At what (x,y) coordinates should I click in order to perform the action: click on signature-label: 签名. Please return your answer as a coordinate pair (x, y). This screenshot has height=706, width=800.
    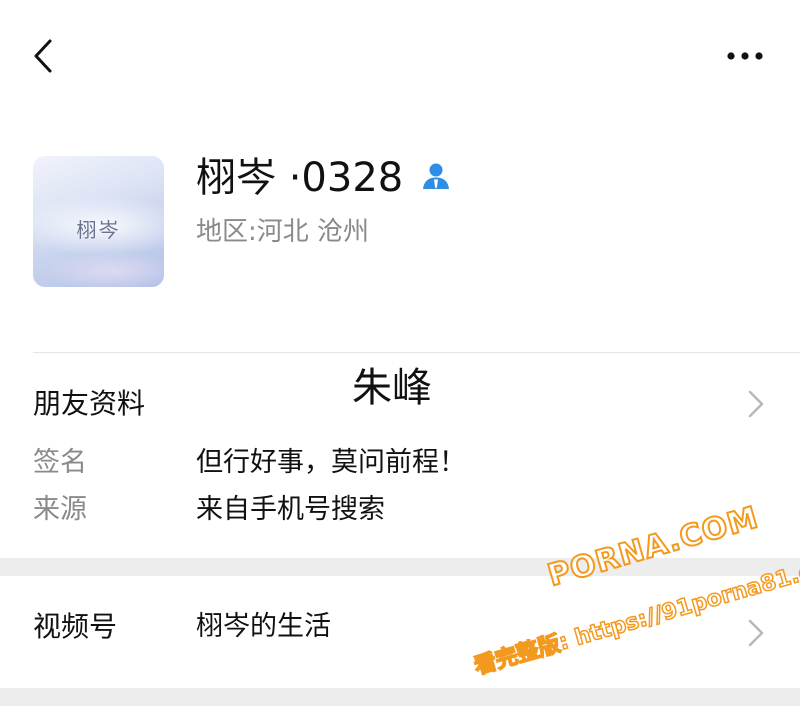
    Looking at the image, I should click on (60, 462).